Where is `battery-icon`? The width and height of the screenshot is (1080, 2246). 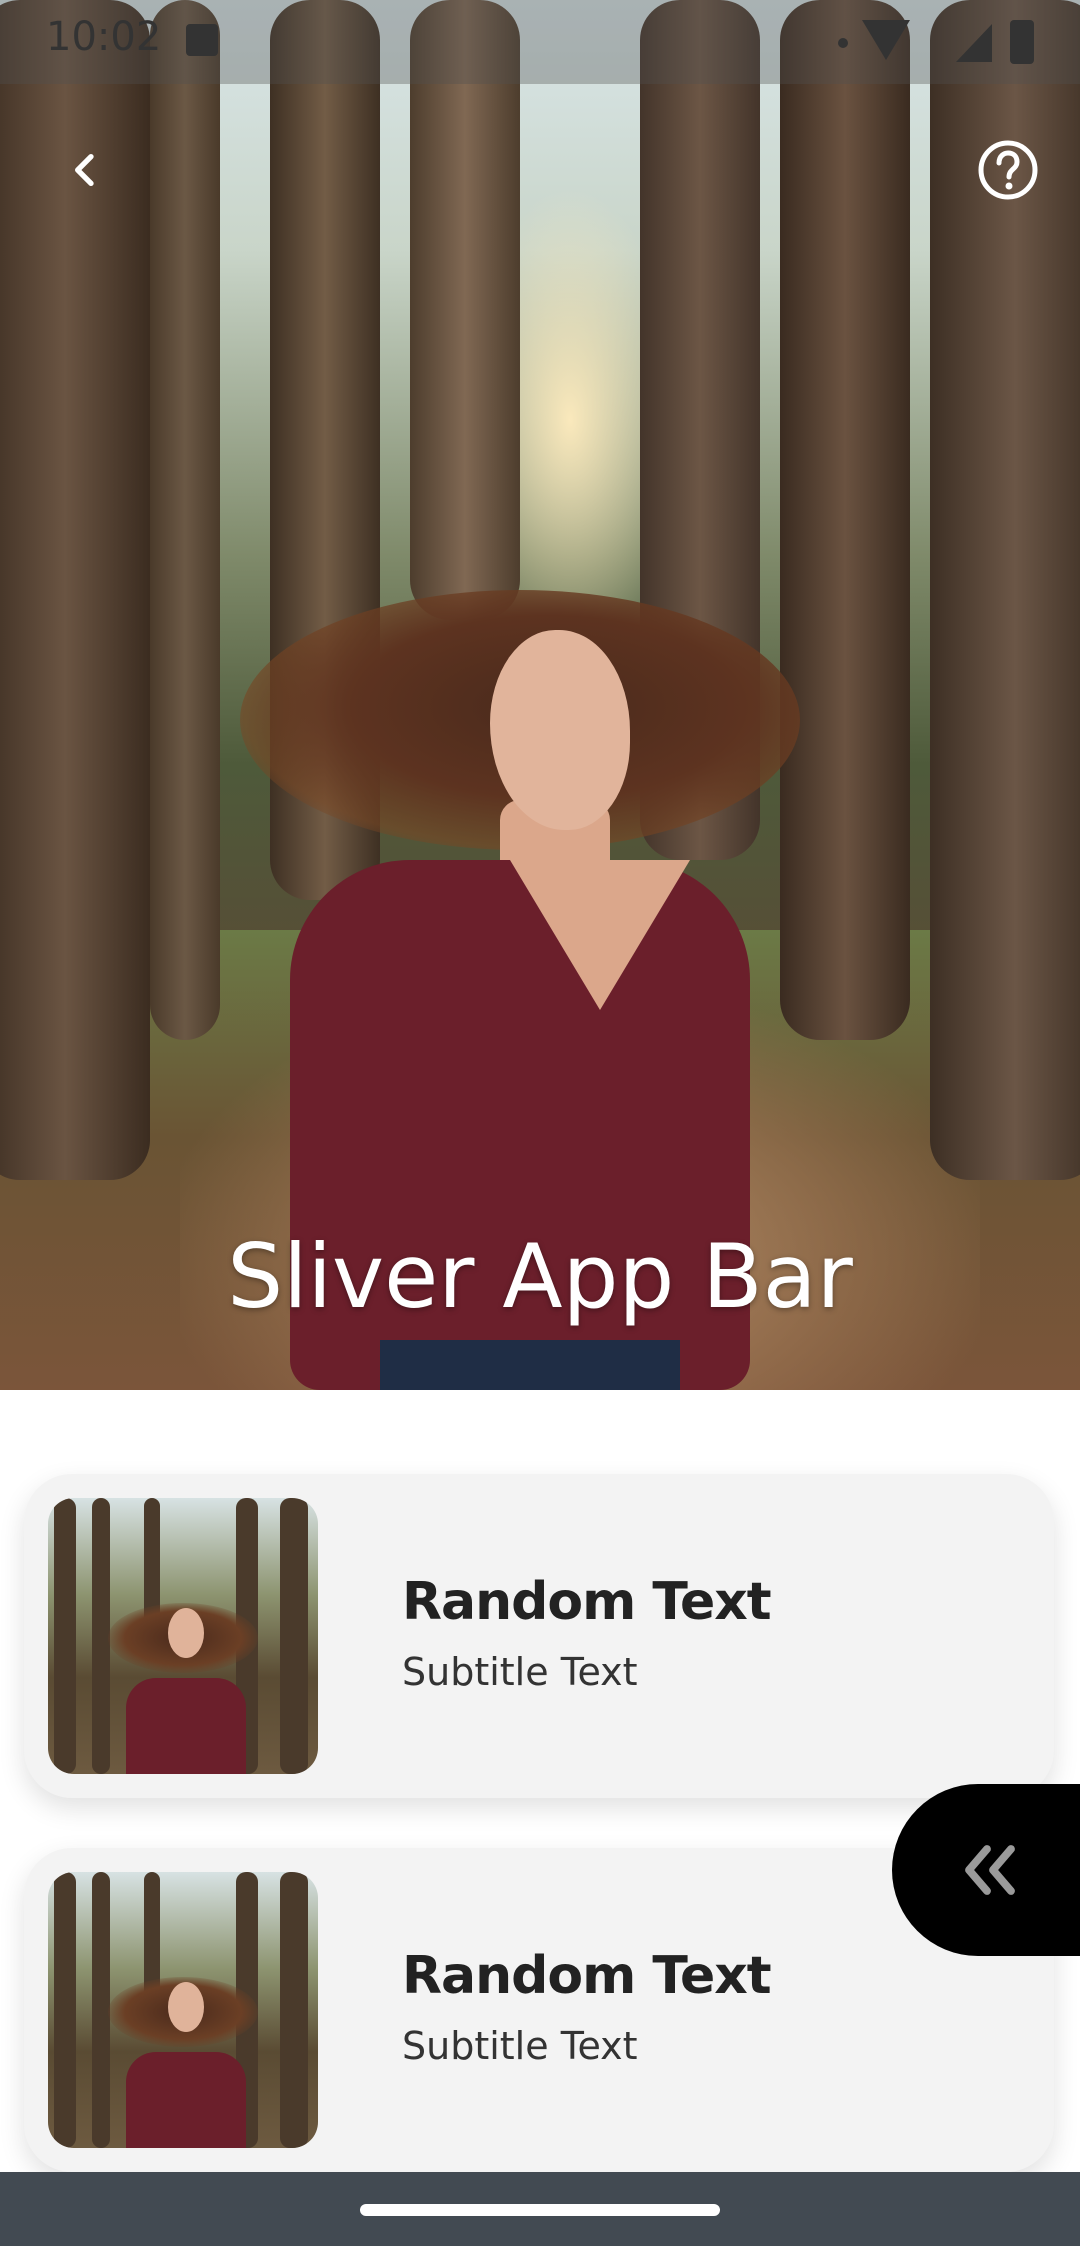
battery-icon is located at coordinates (1022, 42).